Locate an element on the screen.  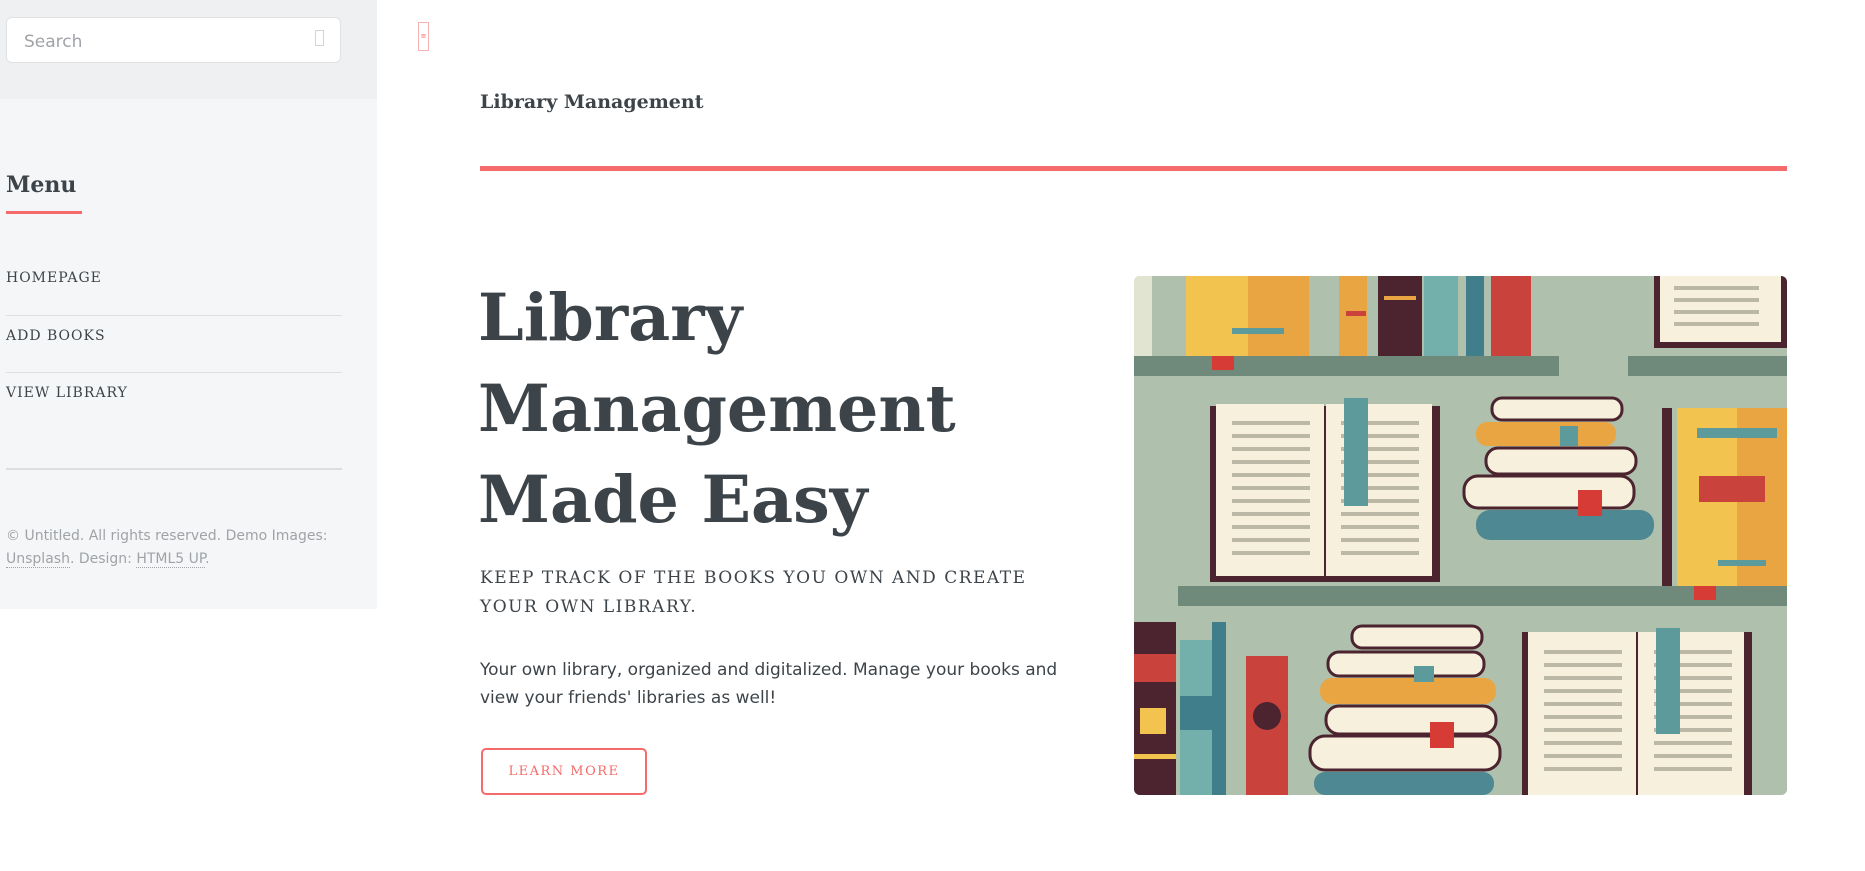
page-title: Library Management is located at coordinates (591, 102).